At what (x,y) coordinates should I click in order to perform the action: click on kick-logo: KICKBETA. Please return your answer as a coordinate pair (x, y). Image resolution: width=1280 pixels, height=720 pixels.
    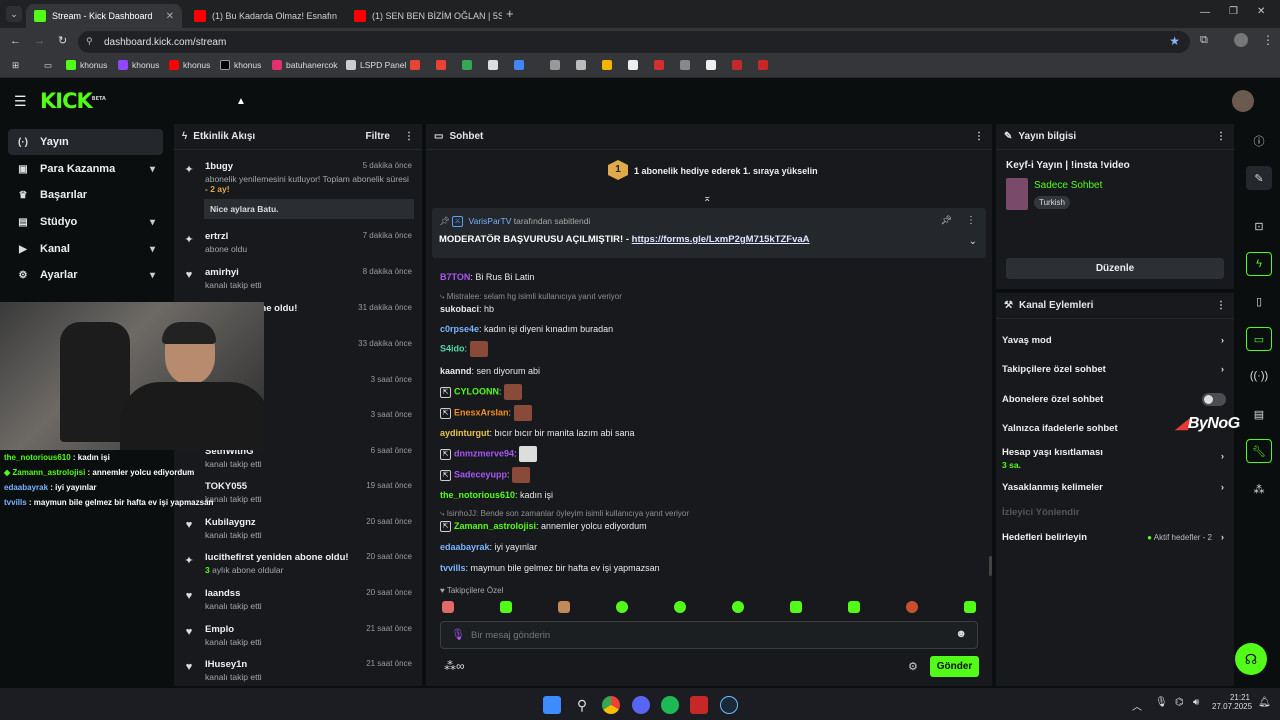
    Looking at the image, I should click on (73, 101).